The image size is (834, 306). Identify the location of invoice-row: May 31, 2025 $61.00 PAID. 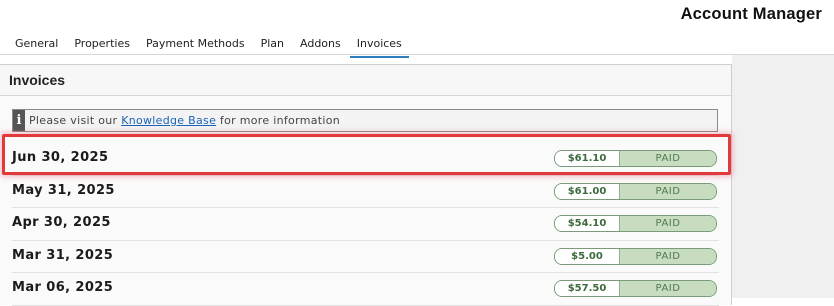
(365, 192).